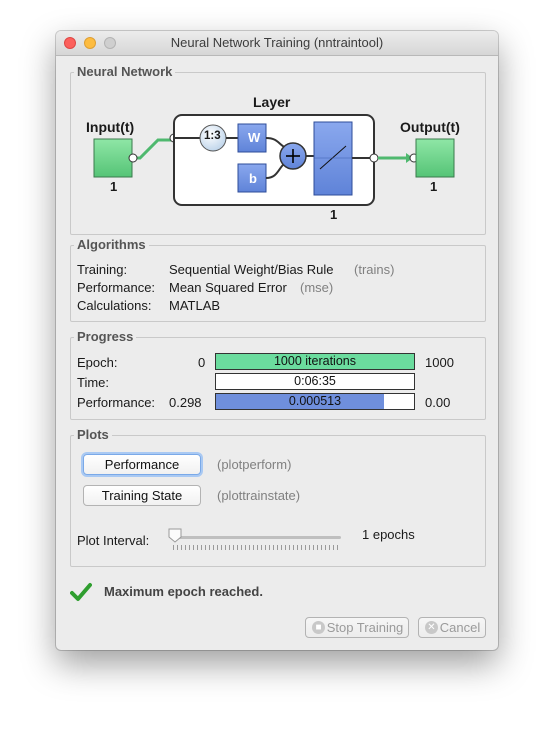 This screenshot has width=554, height=731. What do you see at coordinates (365, 627) in the screenshot?
I see `stop-training-label: Stop Training` at bounding box center [365, 627].